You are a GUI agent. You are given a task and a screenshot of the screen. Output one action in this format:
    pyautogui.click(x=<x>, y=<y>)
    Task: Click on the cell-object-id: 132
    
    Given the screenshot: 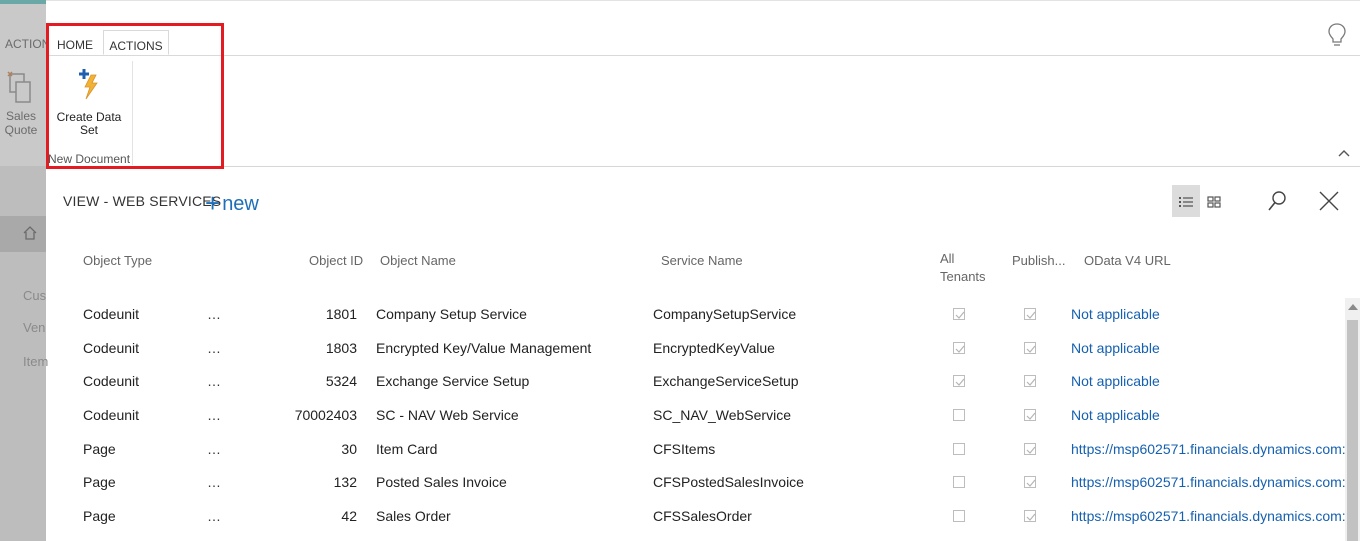 What is the action you would take?
    pyautogui.click(x=345, y=482)
    